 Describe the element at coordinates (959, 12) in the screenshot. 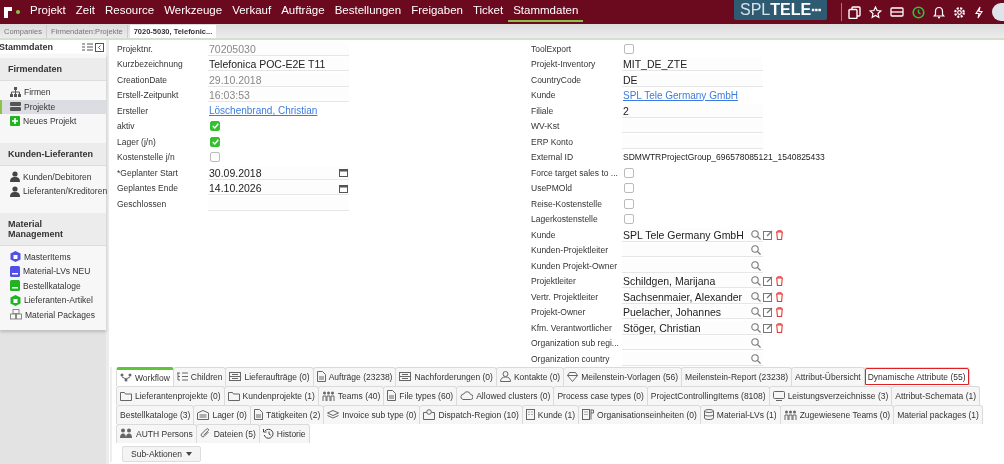

I see `settings-icon` at that location.